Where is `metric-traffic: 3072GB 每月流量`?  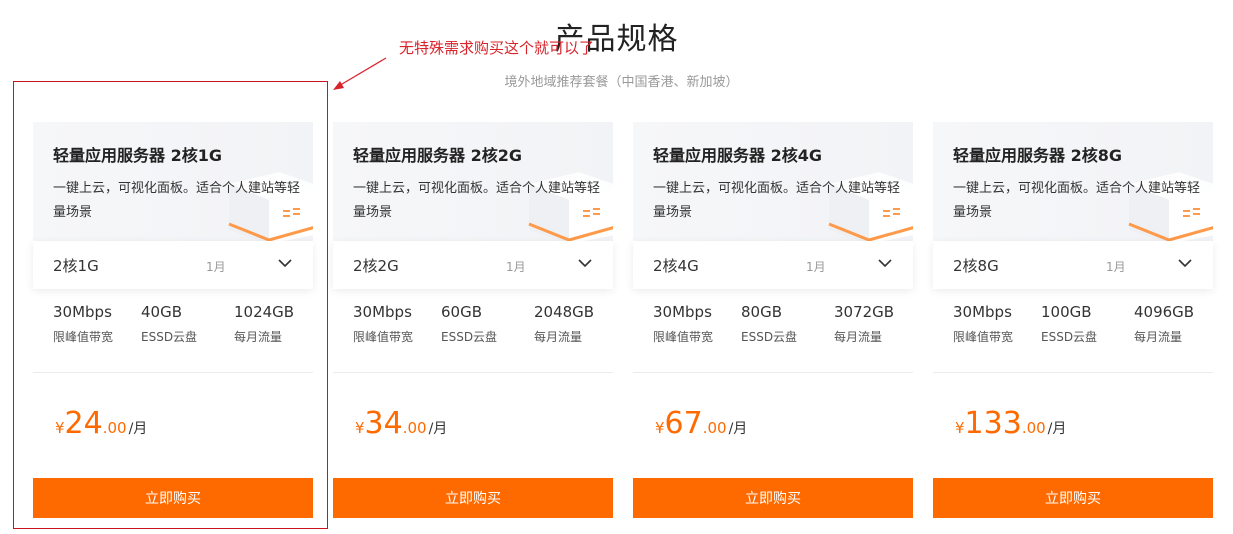
metric-traffic: 3072GB 每月流量 is located at coordinates (864, 324).